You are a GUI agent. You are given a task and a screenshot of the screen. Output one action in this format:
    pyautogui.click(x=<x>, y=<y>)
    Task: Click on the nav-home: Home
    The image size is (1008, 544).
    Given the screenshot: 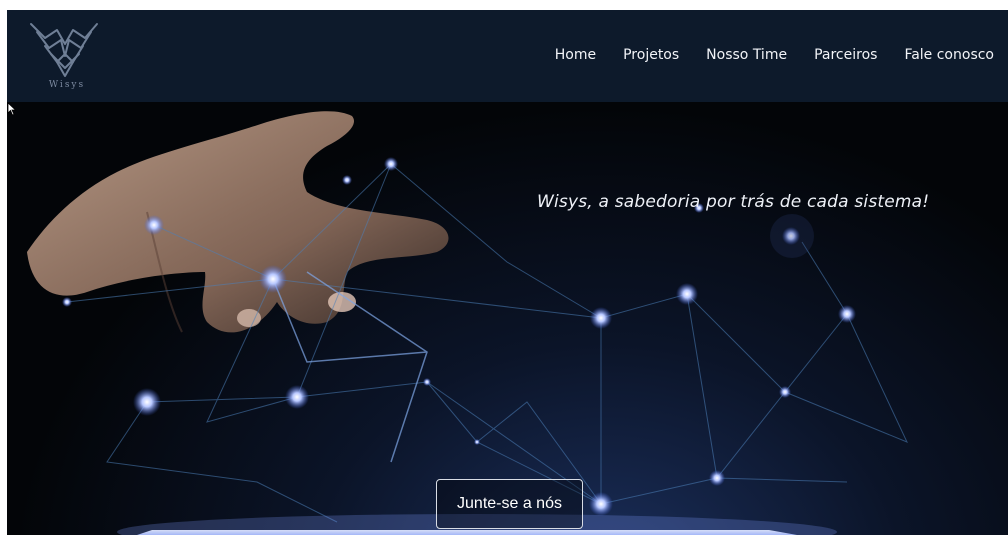 What is the action you would take?
    pyautogui.click(x=575, y=55)
    